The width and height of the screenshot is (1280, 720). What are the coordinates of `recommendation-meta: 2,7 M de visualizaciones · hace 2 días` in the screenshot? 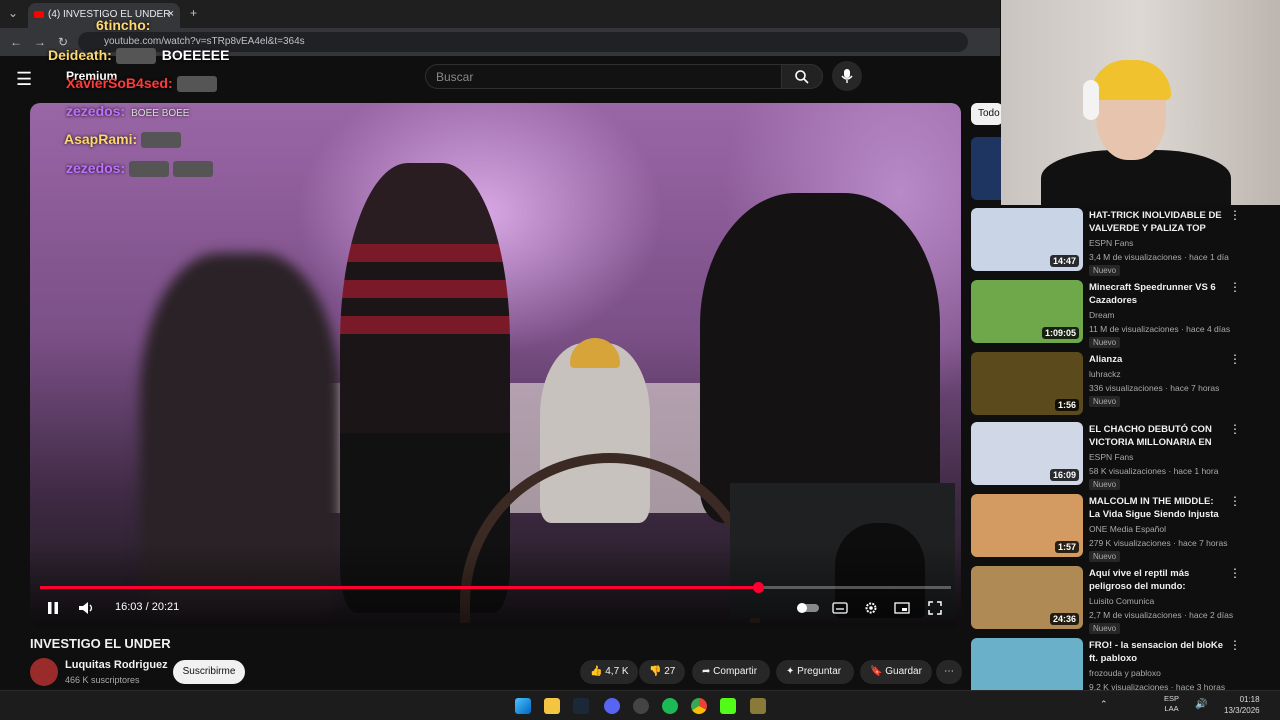 It's located at (1161, 615).